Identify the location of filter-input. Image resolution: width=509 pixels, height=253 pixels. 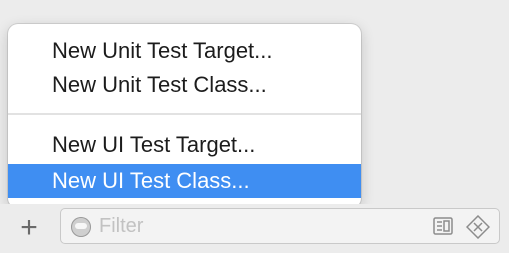
(249, 226).